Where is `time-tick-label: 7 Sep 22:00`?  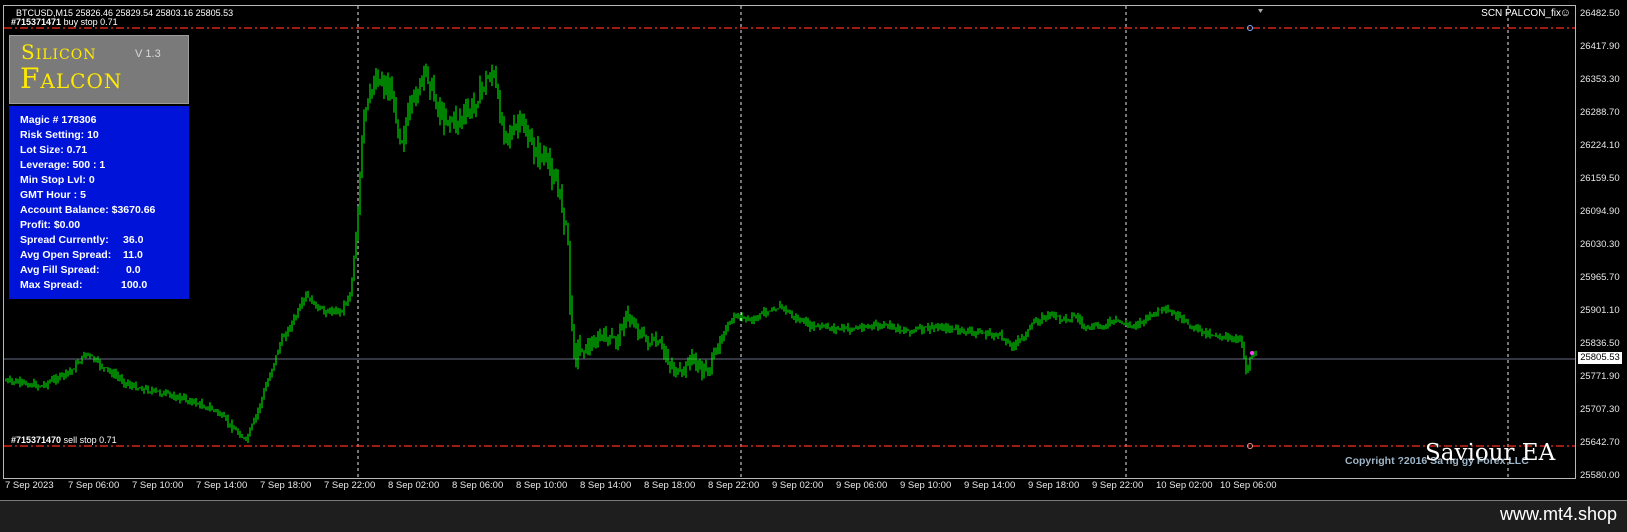 time-tick-label: 7 Sep 22:00 is located at coordinates (350, 485).